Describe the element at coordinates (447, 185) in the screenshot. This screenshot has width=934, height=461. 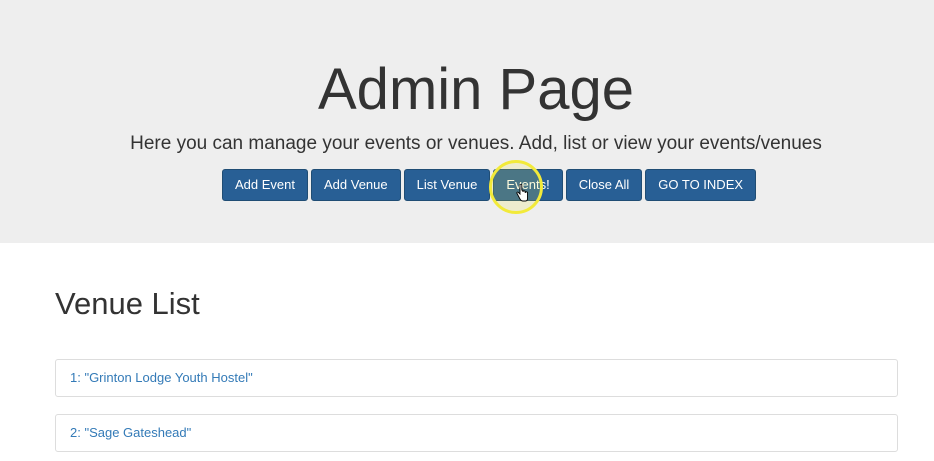
I see `list-venue-button: List Venue` at that location.